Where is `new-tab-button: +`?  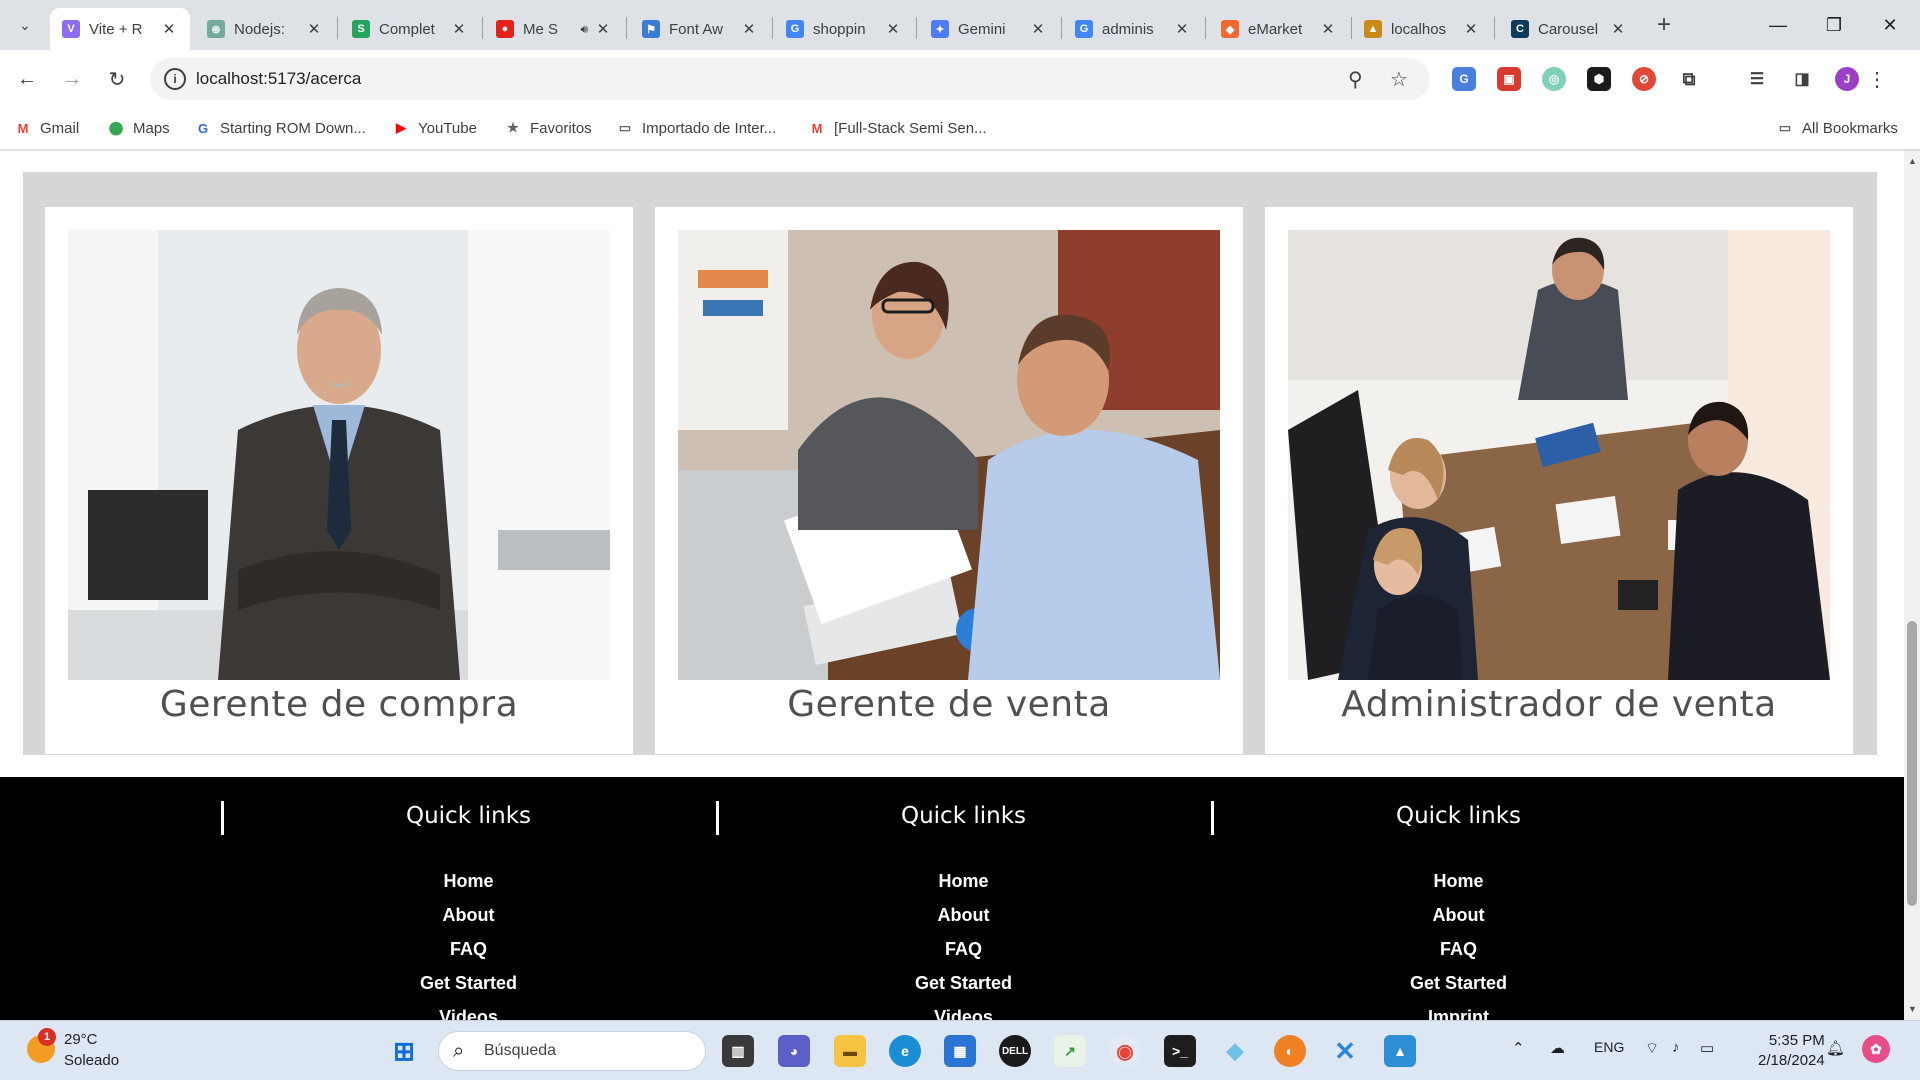
new-tab-button: + is located at coordinates (1664, 26).